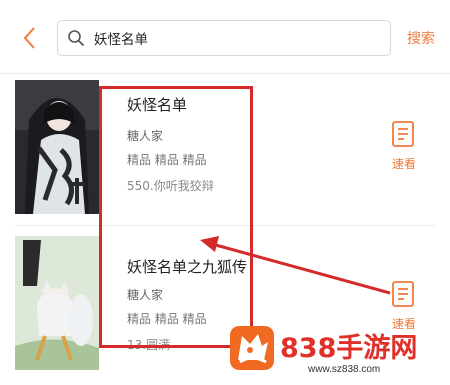  What do you see at coordinates (349, 348) in the screenshot?
I see `watermark-text: 838手游网` at bounding box center [349, 348].